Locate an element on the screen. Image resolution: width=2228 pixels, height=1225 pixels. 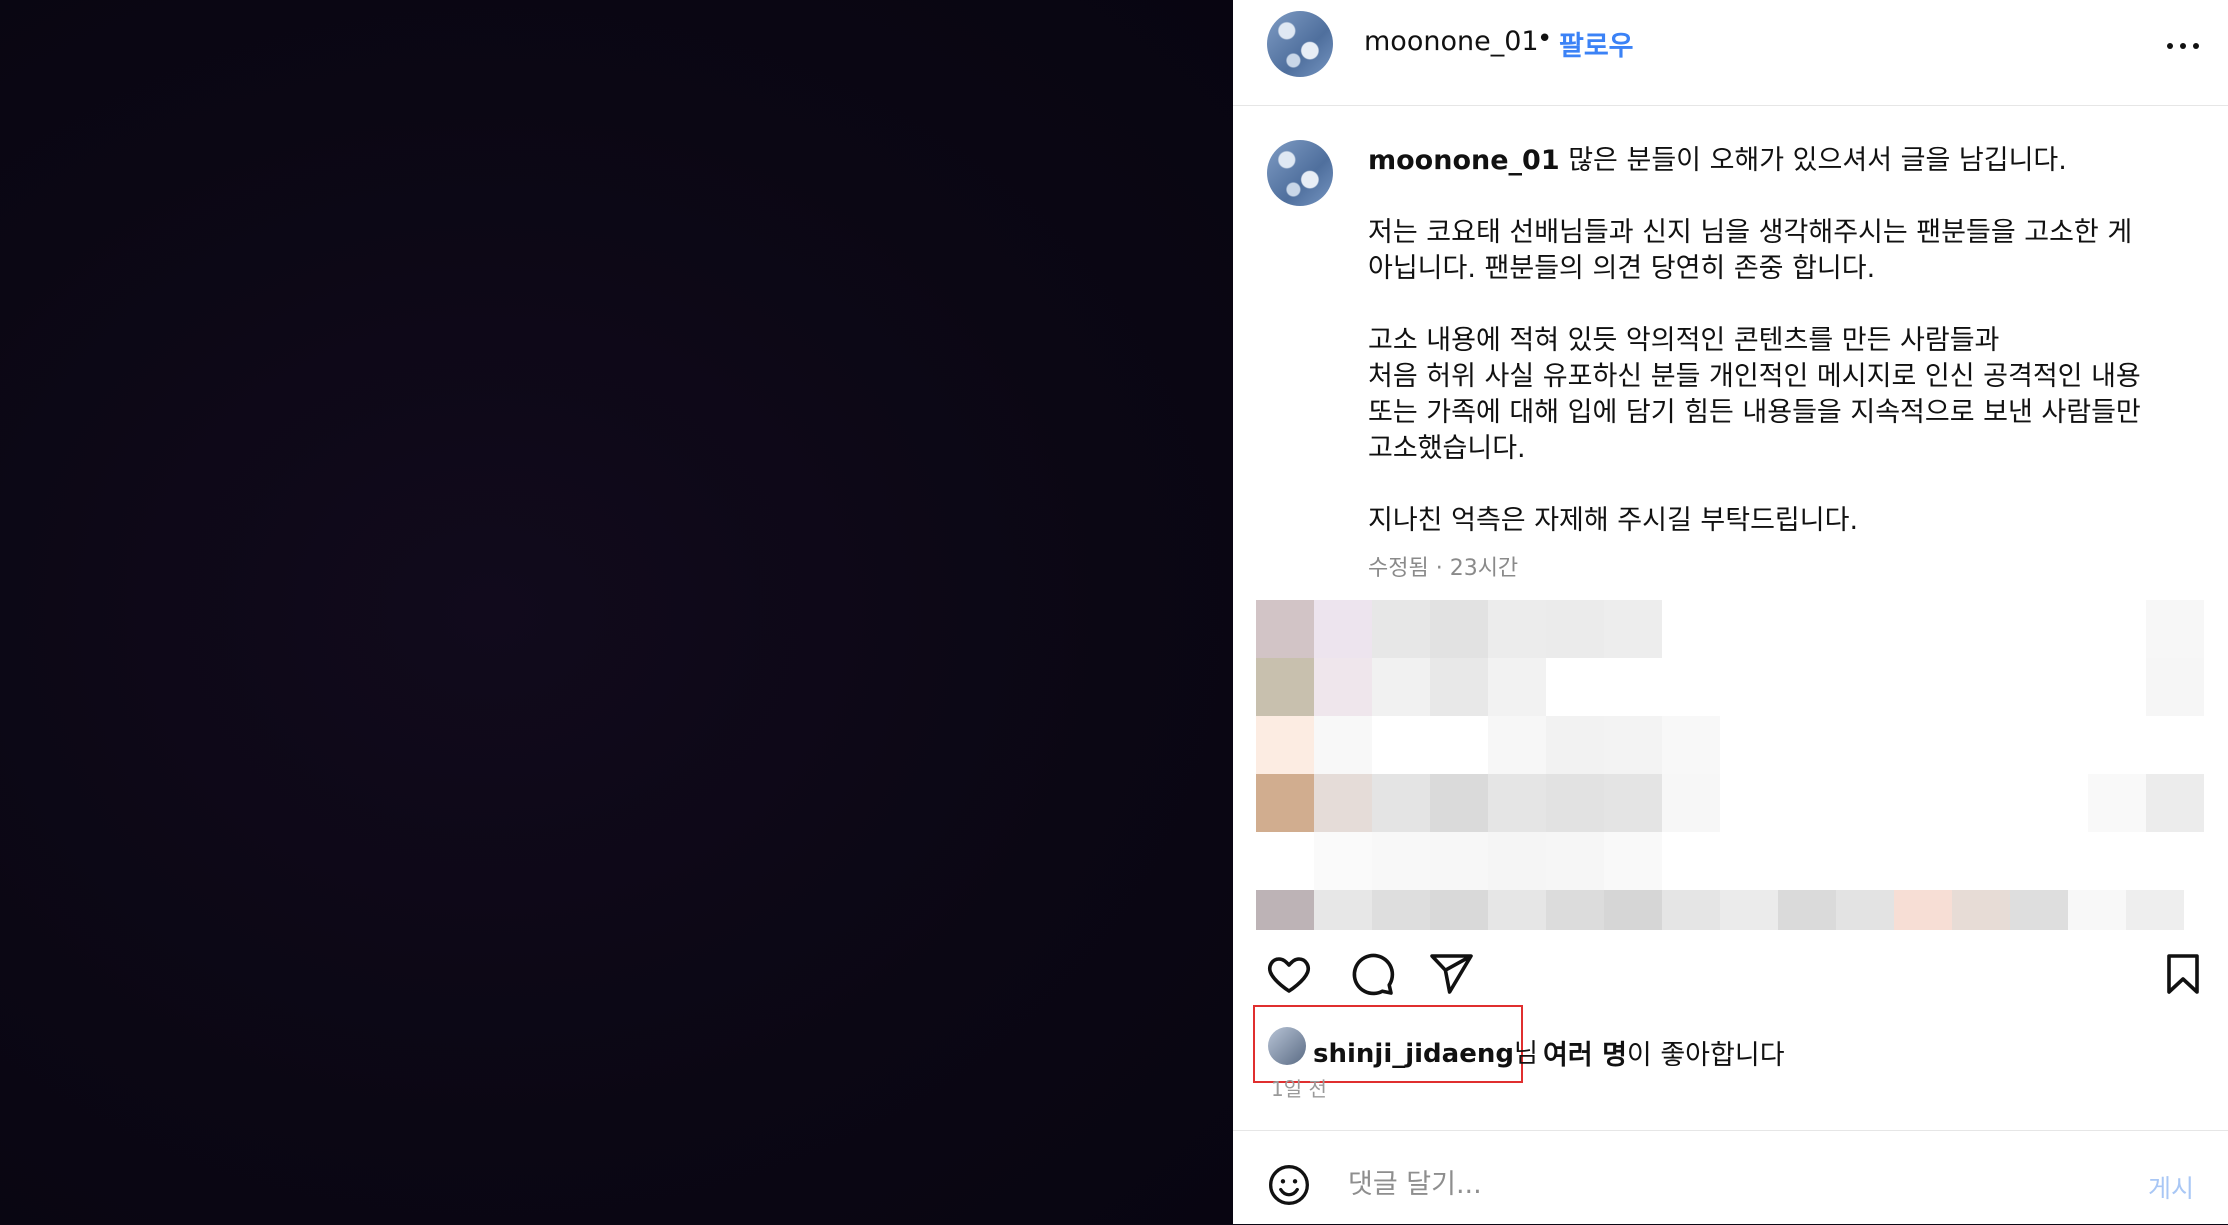
post-time-ago: 1일 전 is located at coordinates (1299, 1089).